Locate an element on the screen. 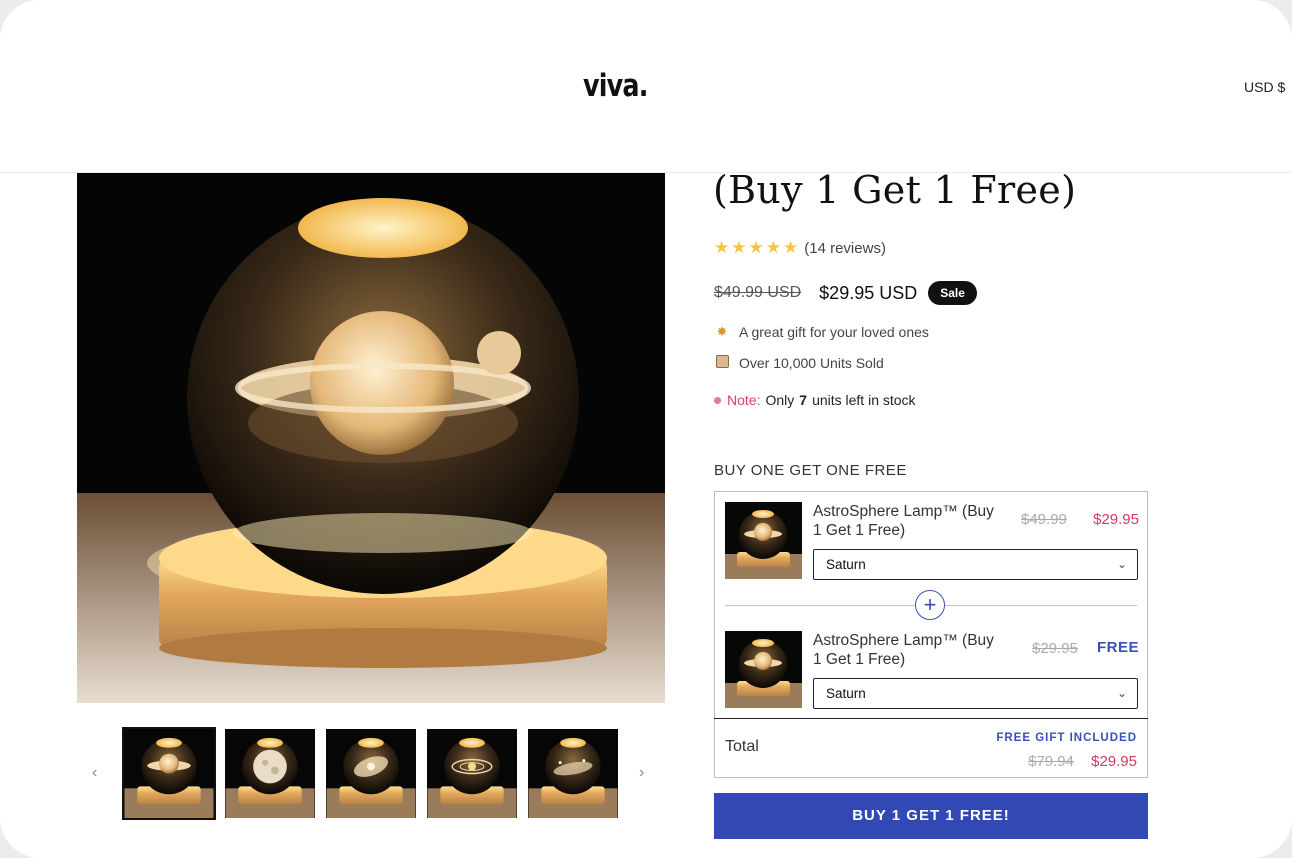  free-gift-label: FREE GIFT INCLUDED is located at coordinates (1066, 738).